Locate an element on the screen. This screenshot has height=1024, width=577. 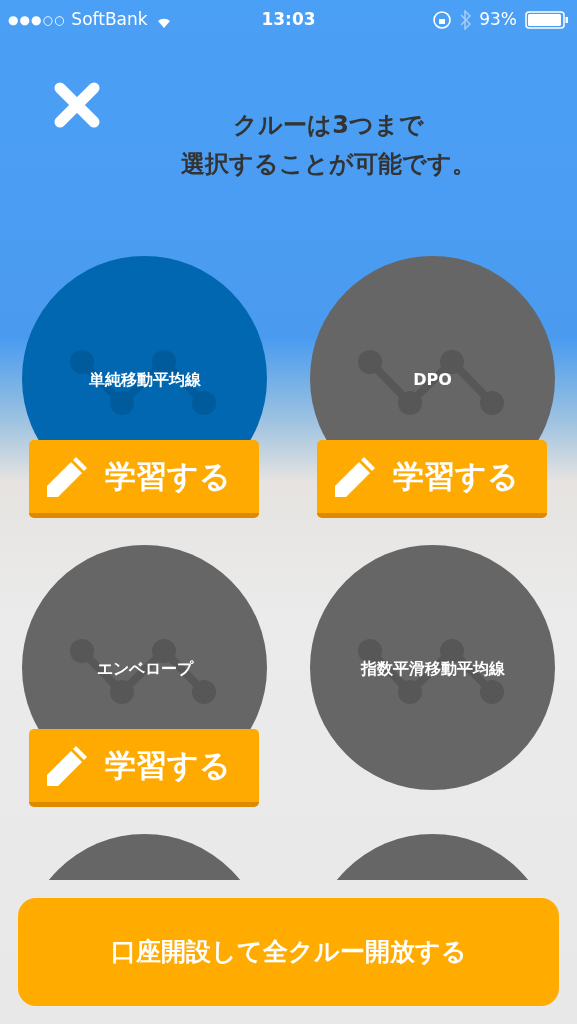
crew-name: 指数平滑移動平均線 is located at coordinates (432, 669).